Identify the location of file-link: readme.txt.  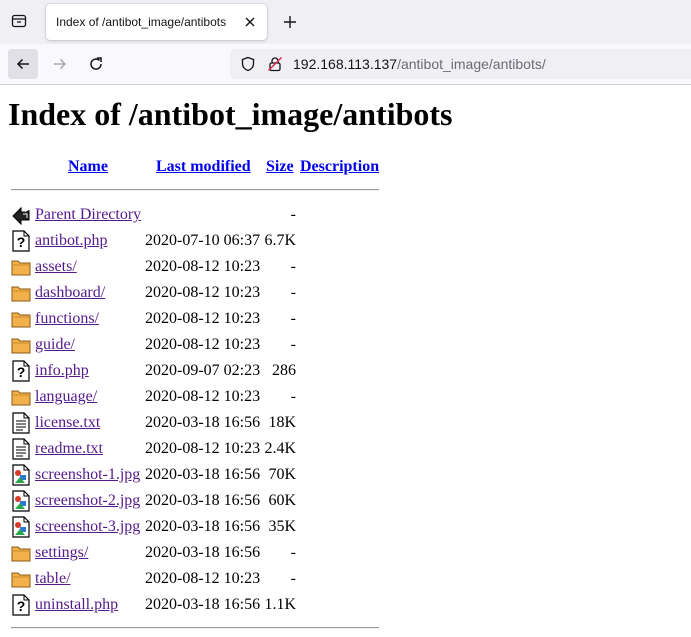
(69, 448).